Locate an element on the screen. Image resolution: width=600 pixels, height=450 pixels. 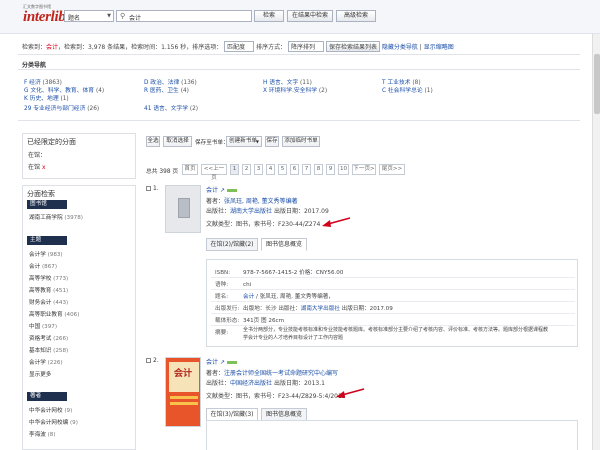
logo: 汇文数字图书馆 interlib is located at coordinates (44, 15).